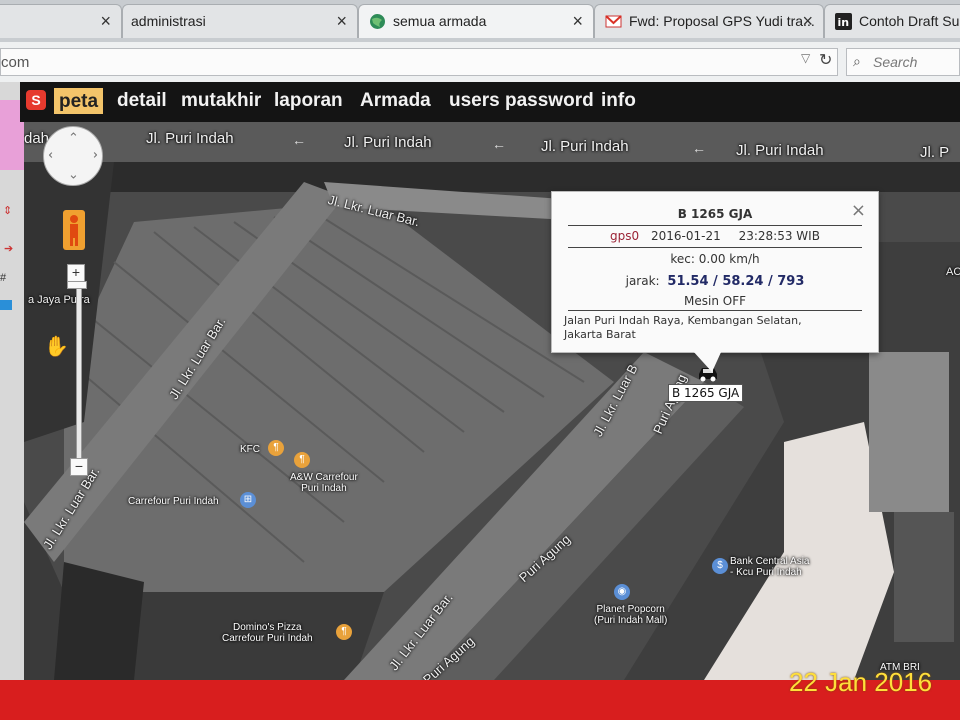 This screenshot has height=720, width=960. Describe the element at coordinates (419, 62) in the screenshot. I see `url-field: com ▽ ↻` at that location.